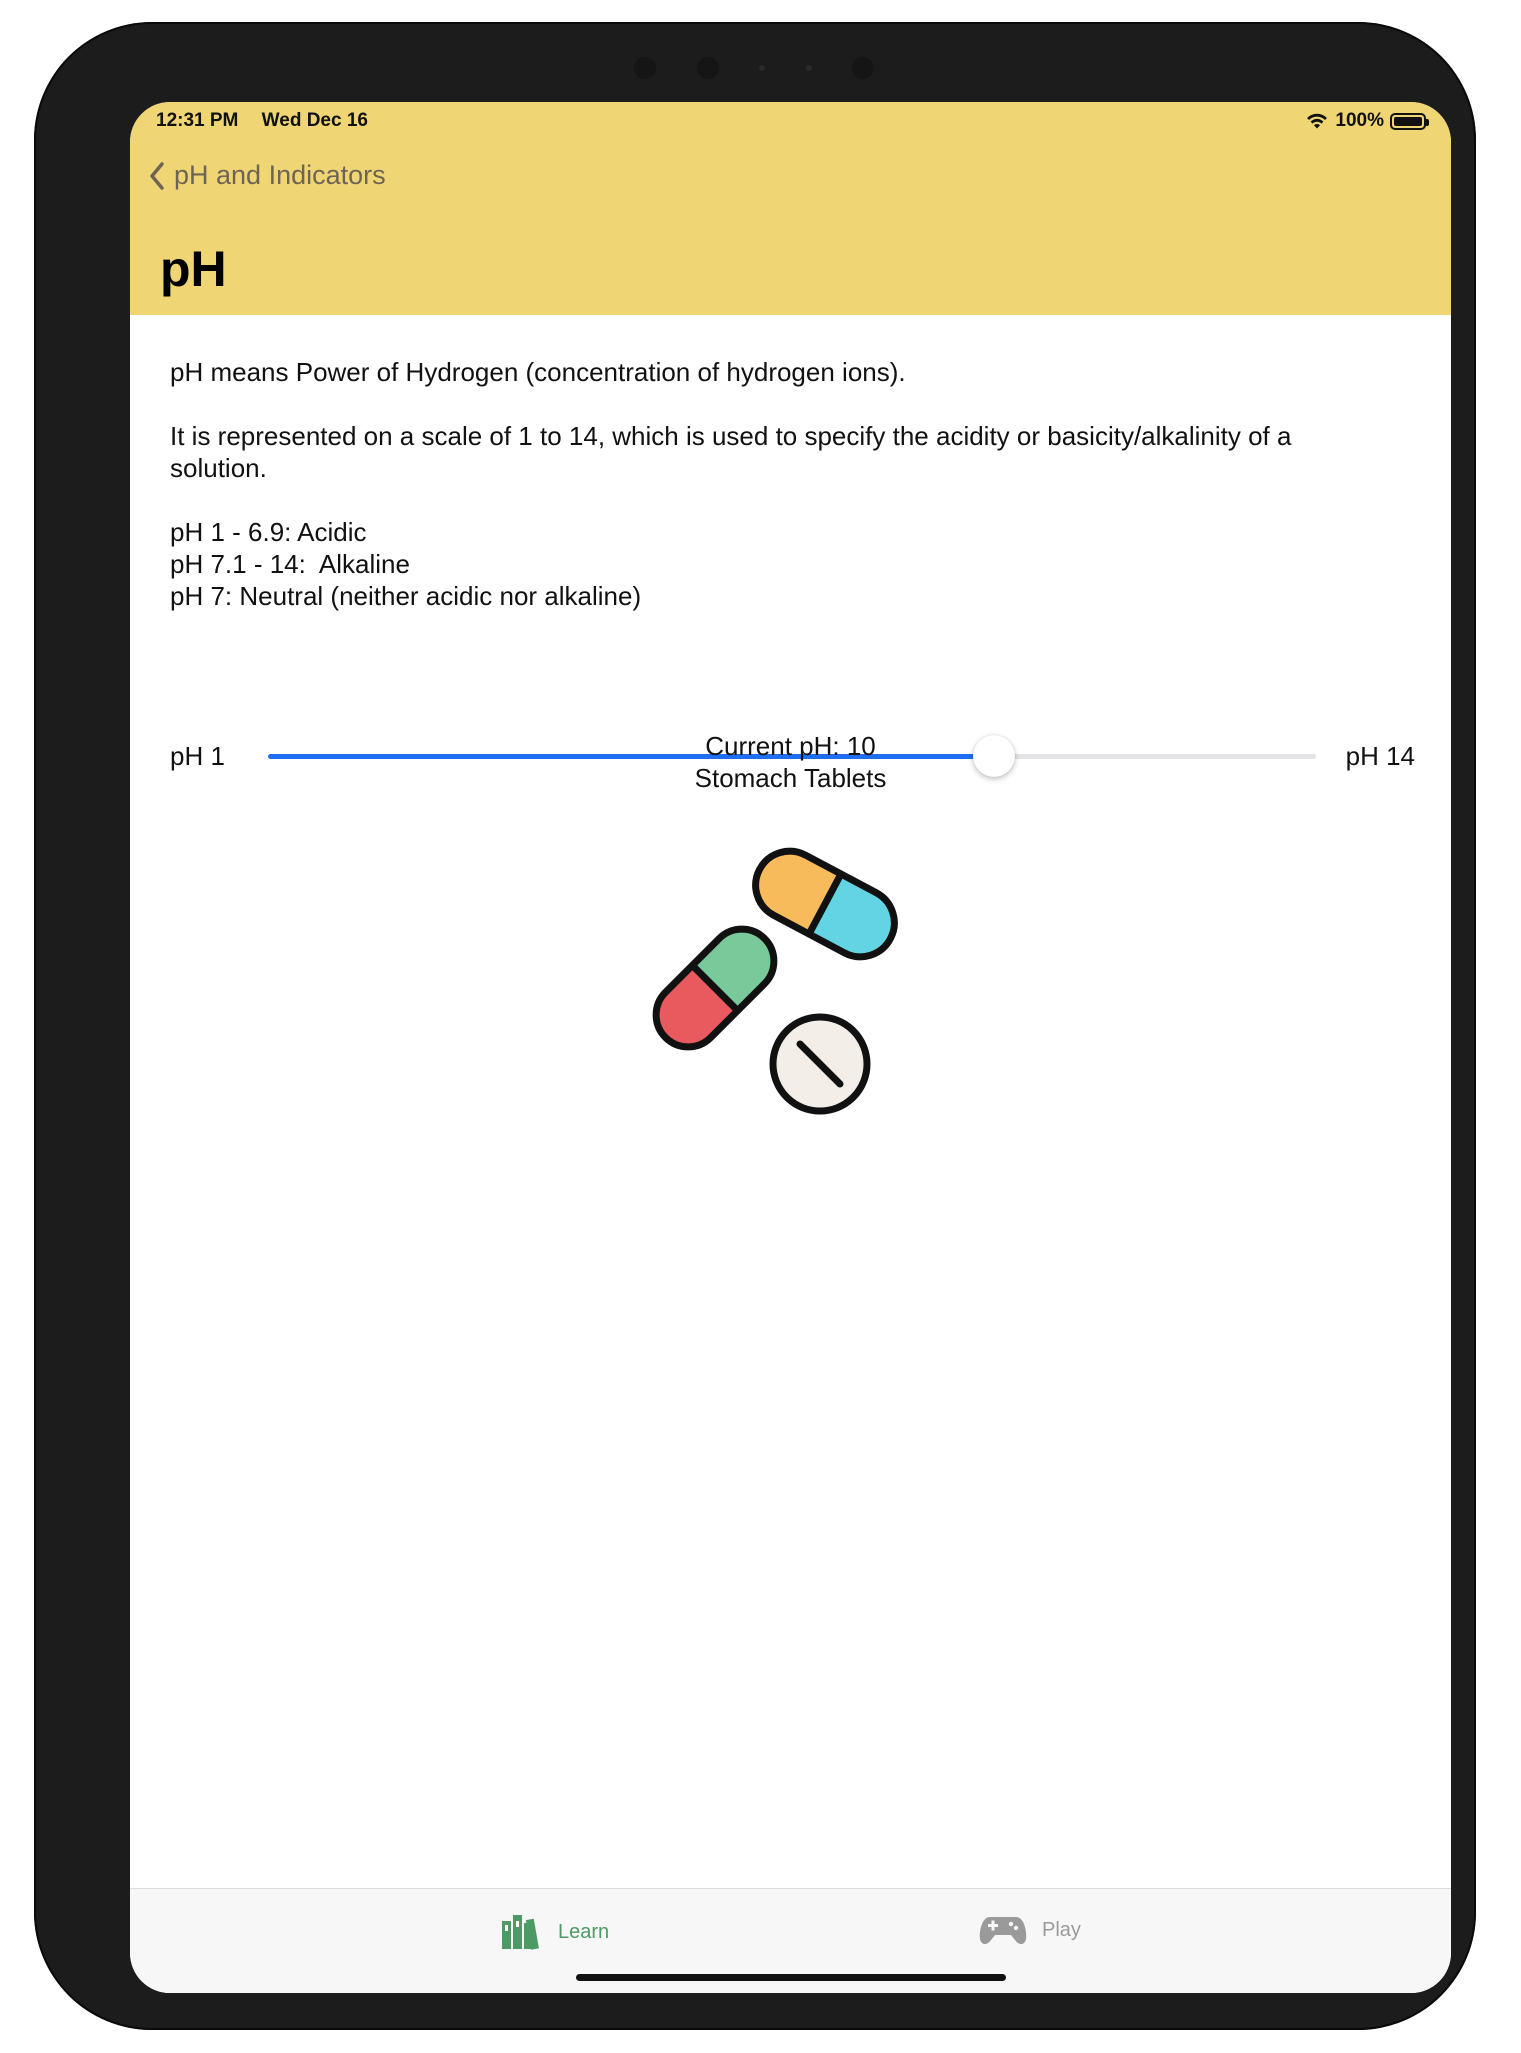 The image size is (1521, 2053). I want to click on status-bar-right: 100%, so click(1367, 121).